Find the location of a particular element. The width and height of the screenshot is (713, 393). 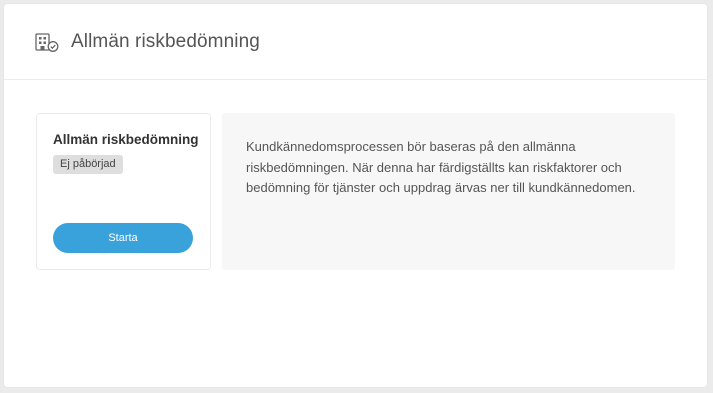

card-title: Allmän riskbedömning is located at coordinates (126, 139).